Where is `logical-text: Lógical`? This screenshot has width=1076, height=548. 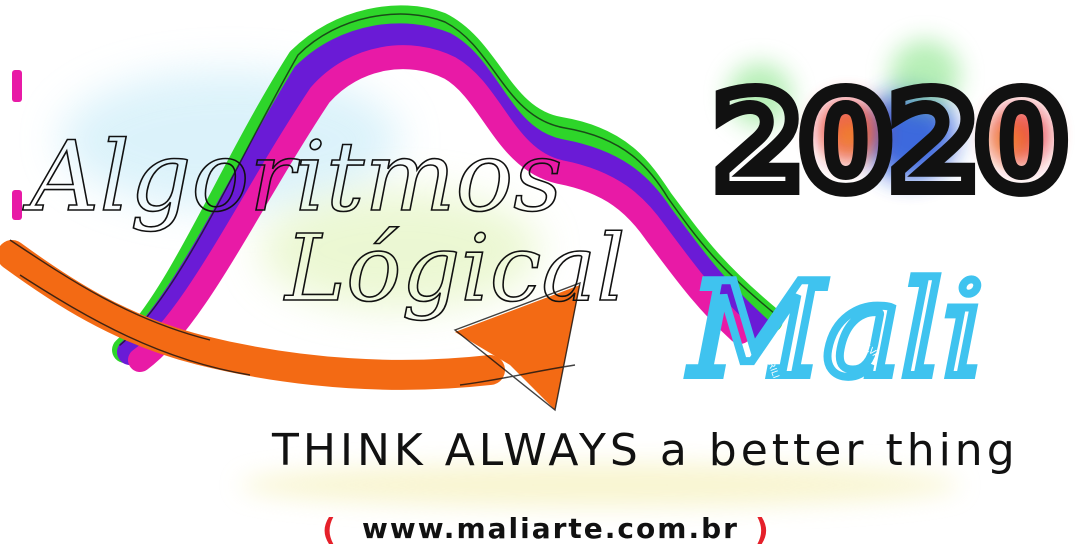 logical-text: Lógical is located at coordinates (454, 268).